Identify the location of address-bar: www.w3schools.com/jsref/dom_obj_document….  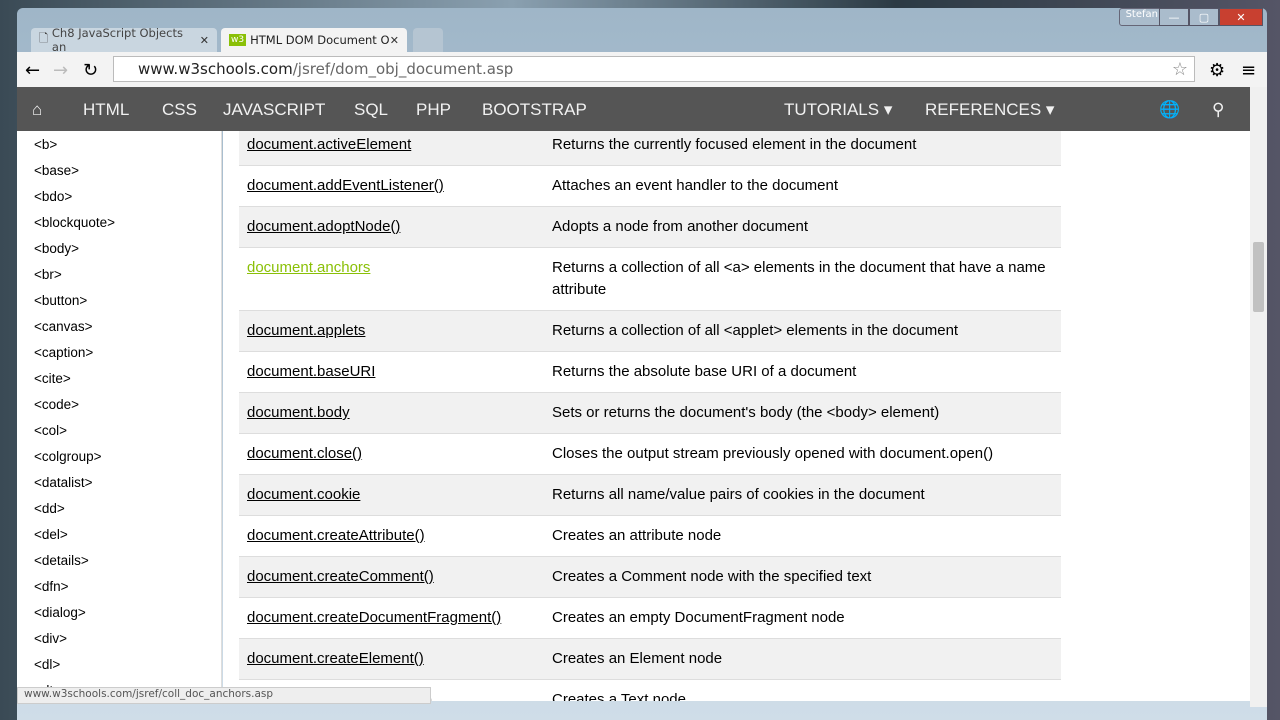
(654, 69).